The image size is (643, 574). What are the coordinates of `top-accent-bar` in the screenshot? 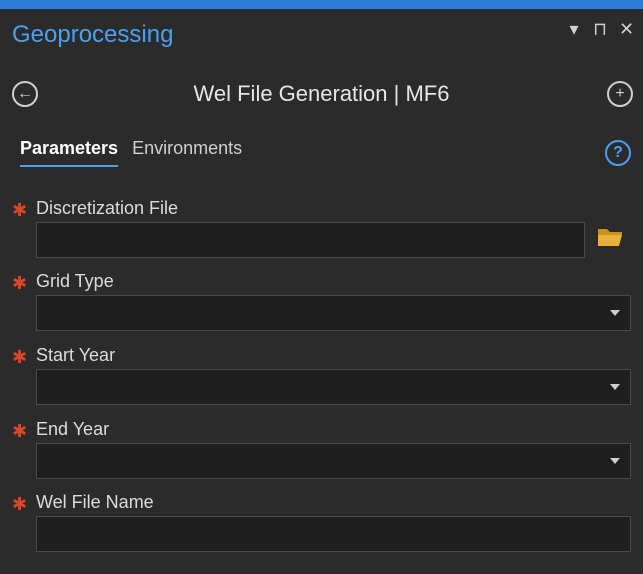 It's located at (321, 4).